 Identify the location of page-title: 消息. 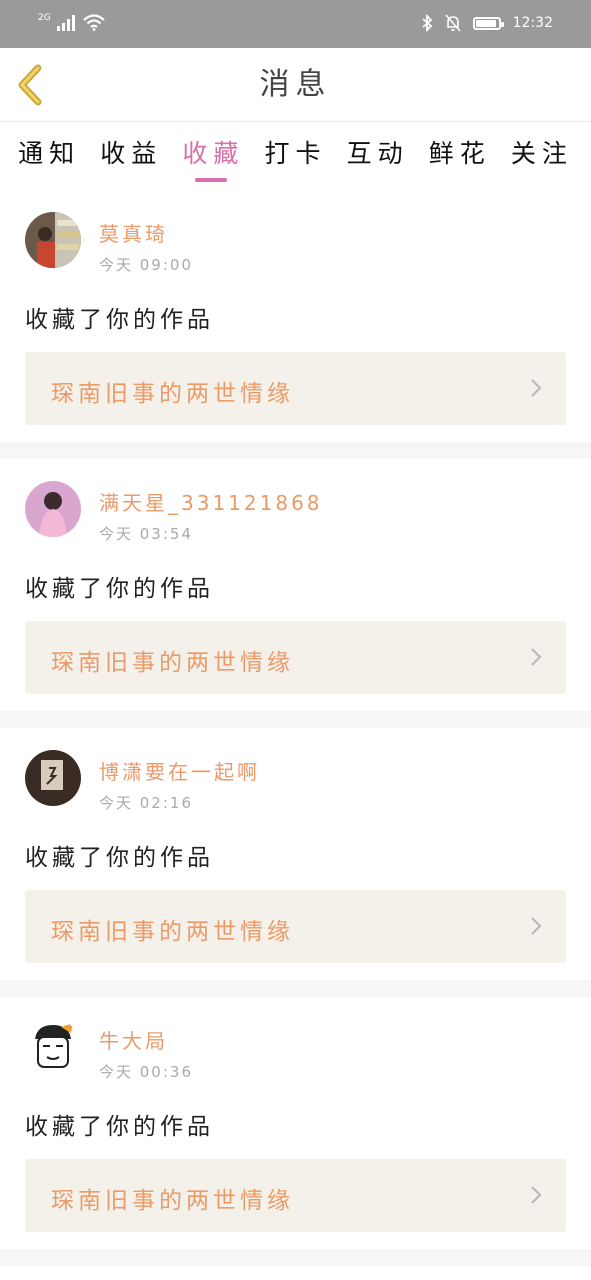
(295, 84).